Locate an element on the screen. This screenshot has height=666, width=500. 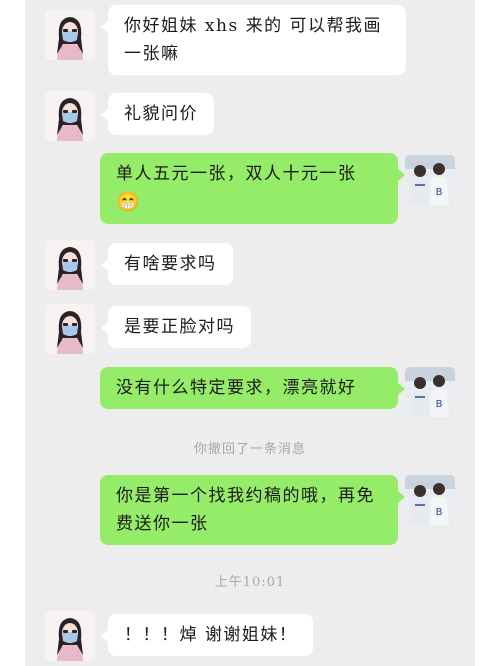
chat-message-outgoing: 你是第一个找我约稿的哦，再免费送你一张 B is located at coordinates (250, 512).